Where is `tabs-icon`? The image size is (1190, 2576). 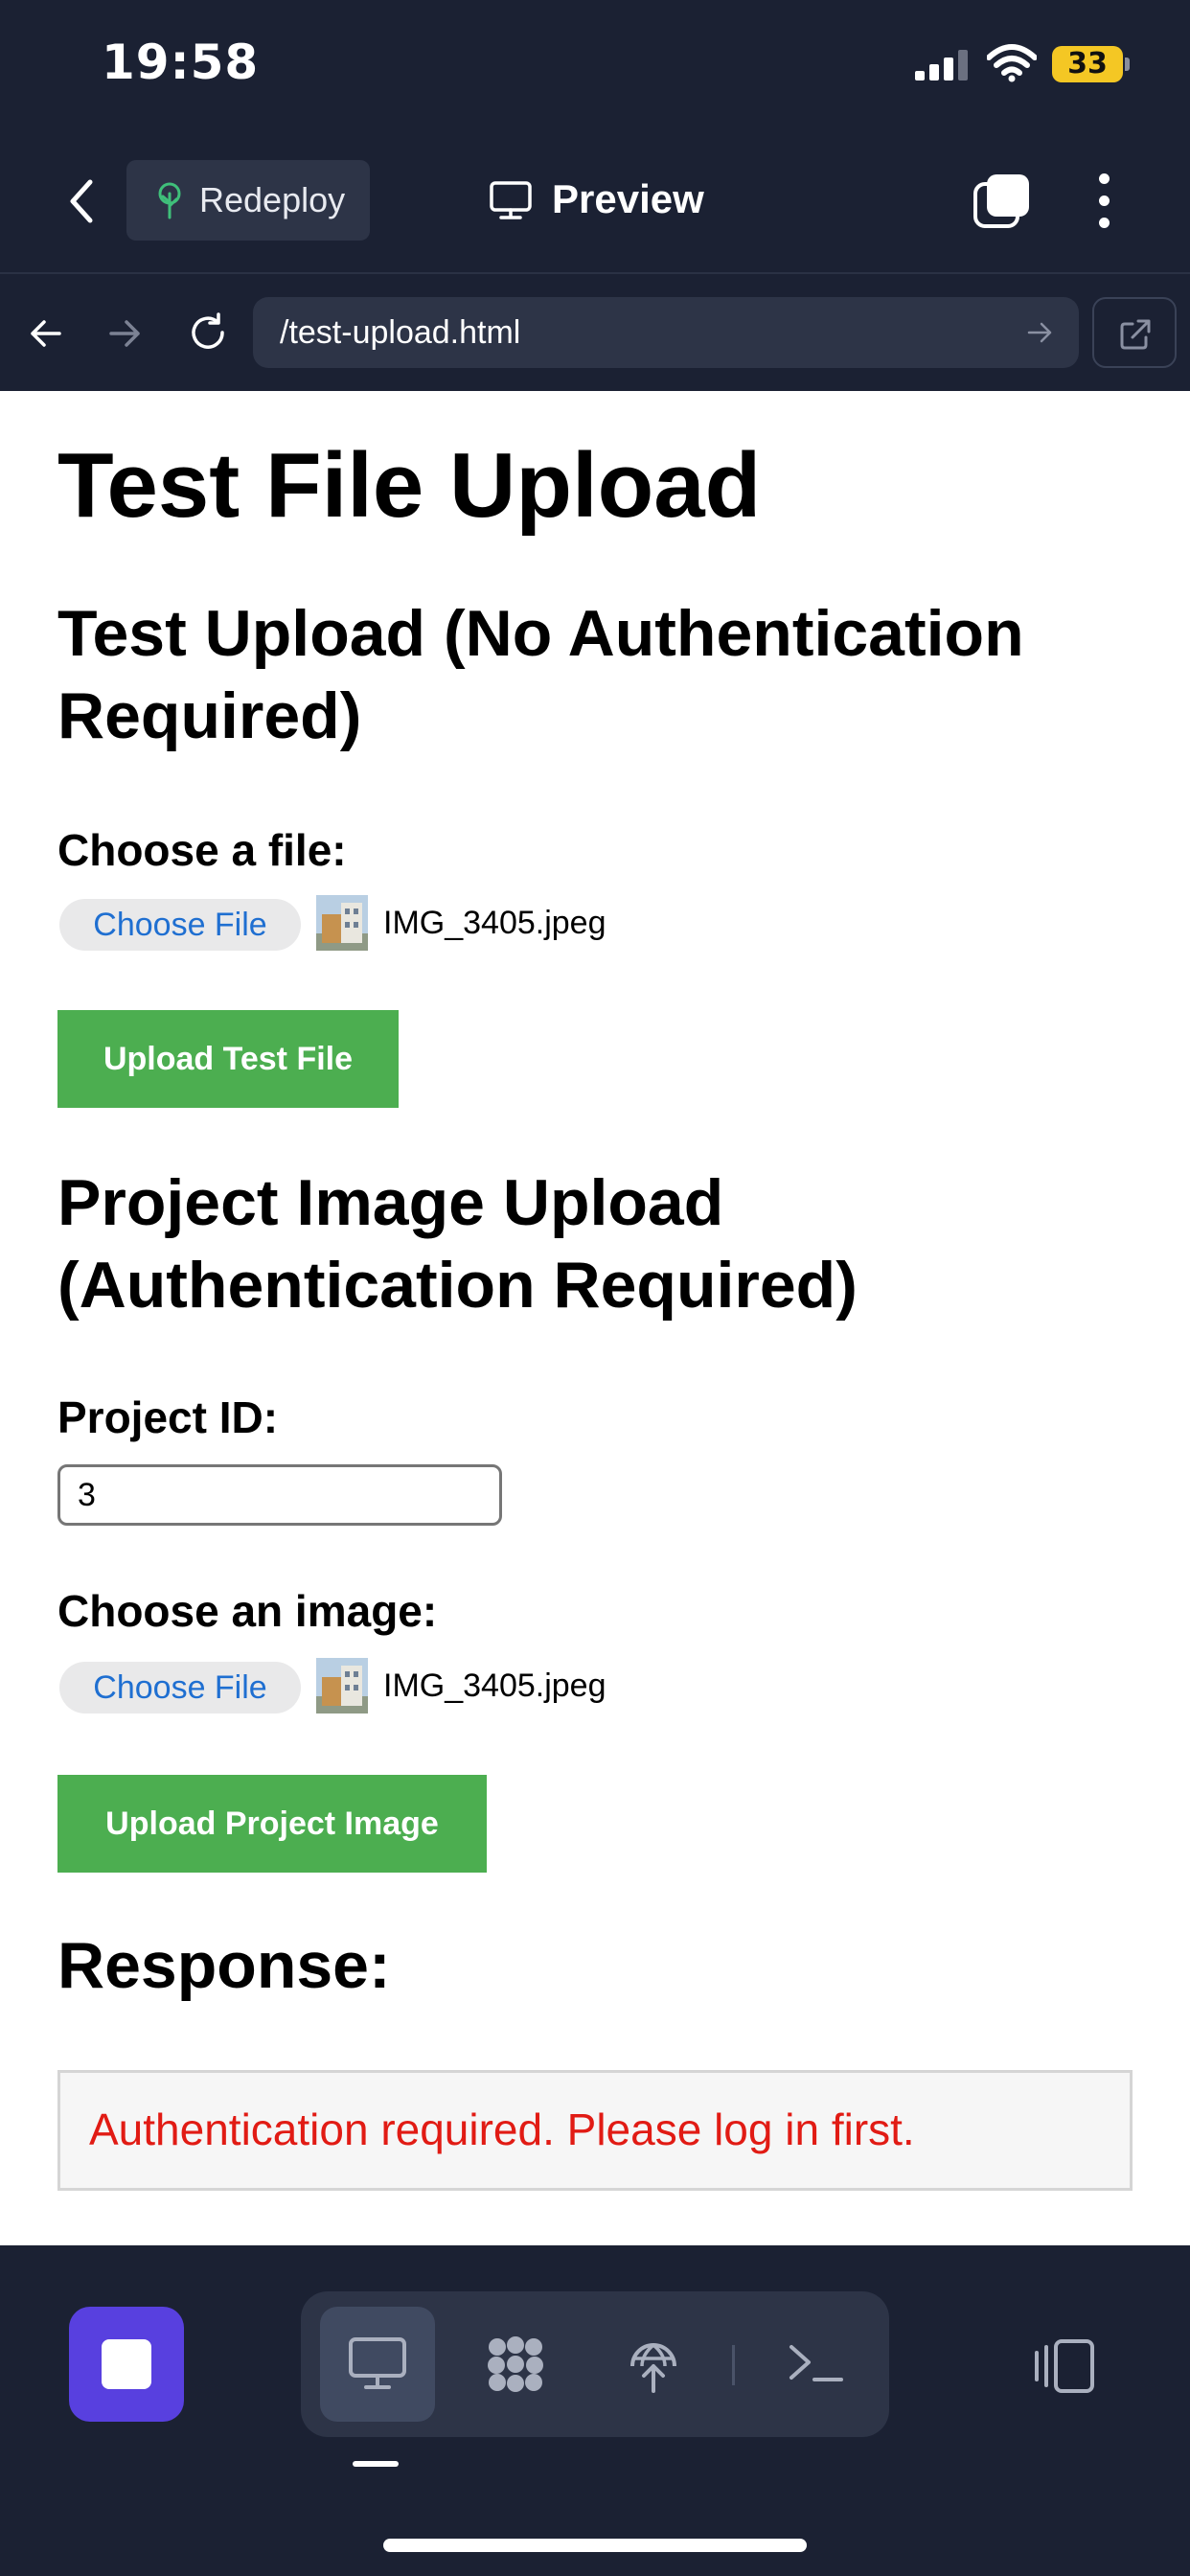
tabs-icon is located at coordinates (1003, 201).